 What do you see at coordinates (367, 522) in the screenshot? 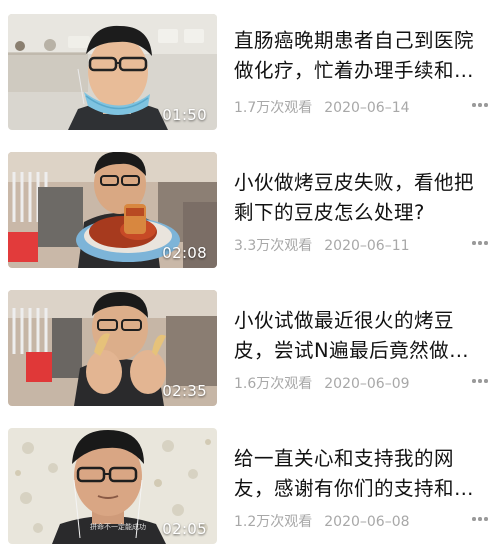
I see `publish-date: 2020–06–08` at bounding box center [367, 522].